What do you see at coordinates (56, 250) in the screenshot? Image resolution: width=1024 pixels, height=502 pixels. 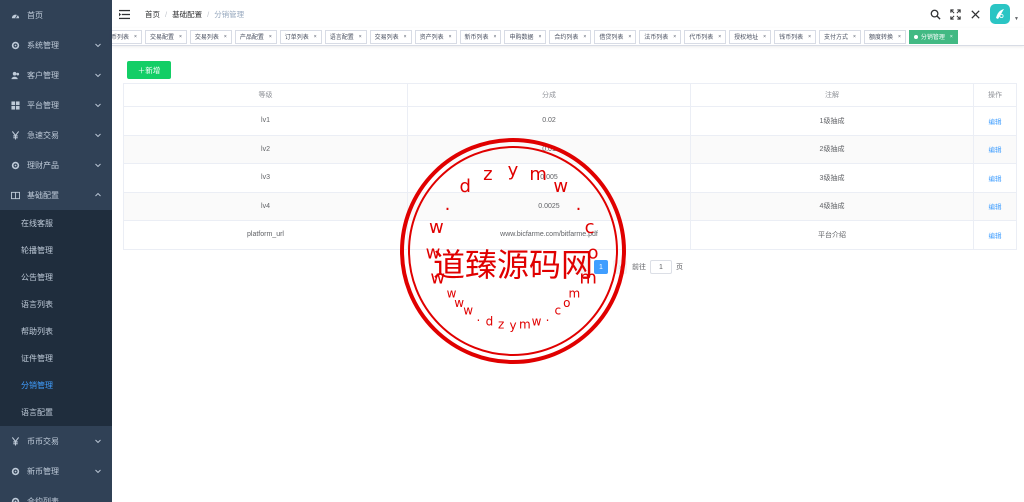 I see `sidebar-subitem-1: 轮播管理` at bounding box center [56, 250].